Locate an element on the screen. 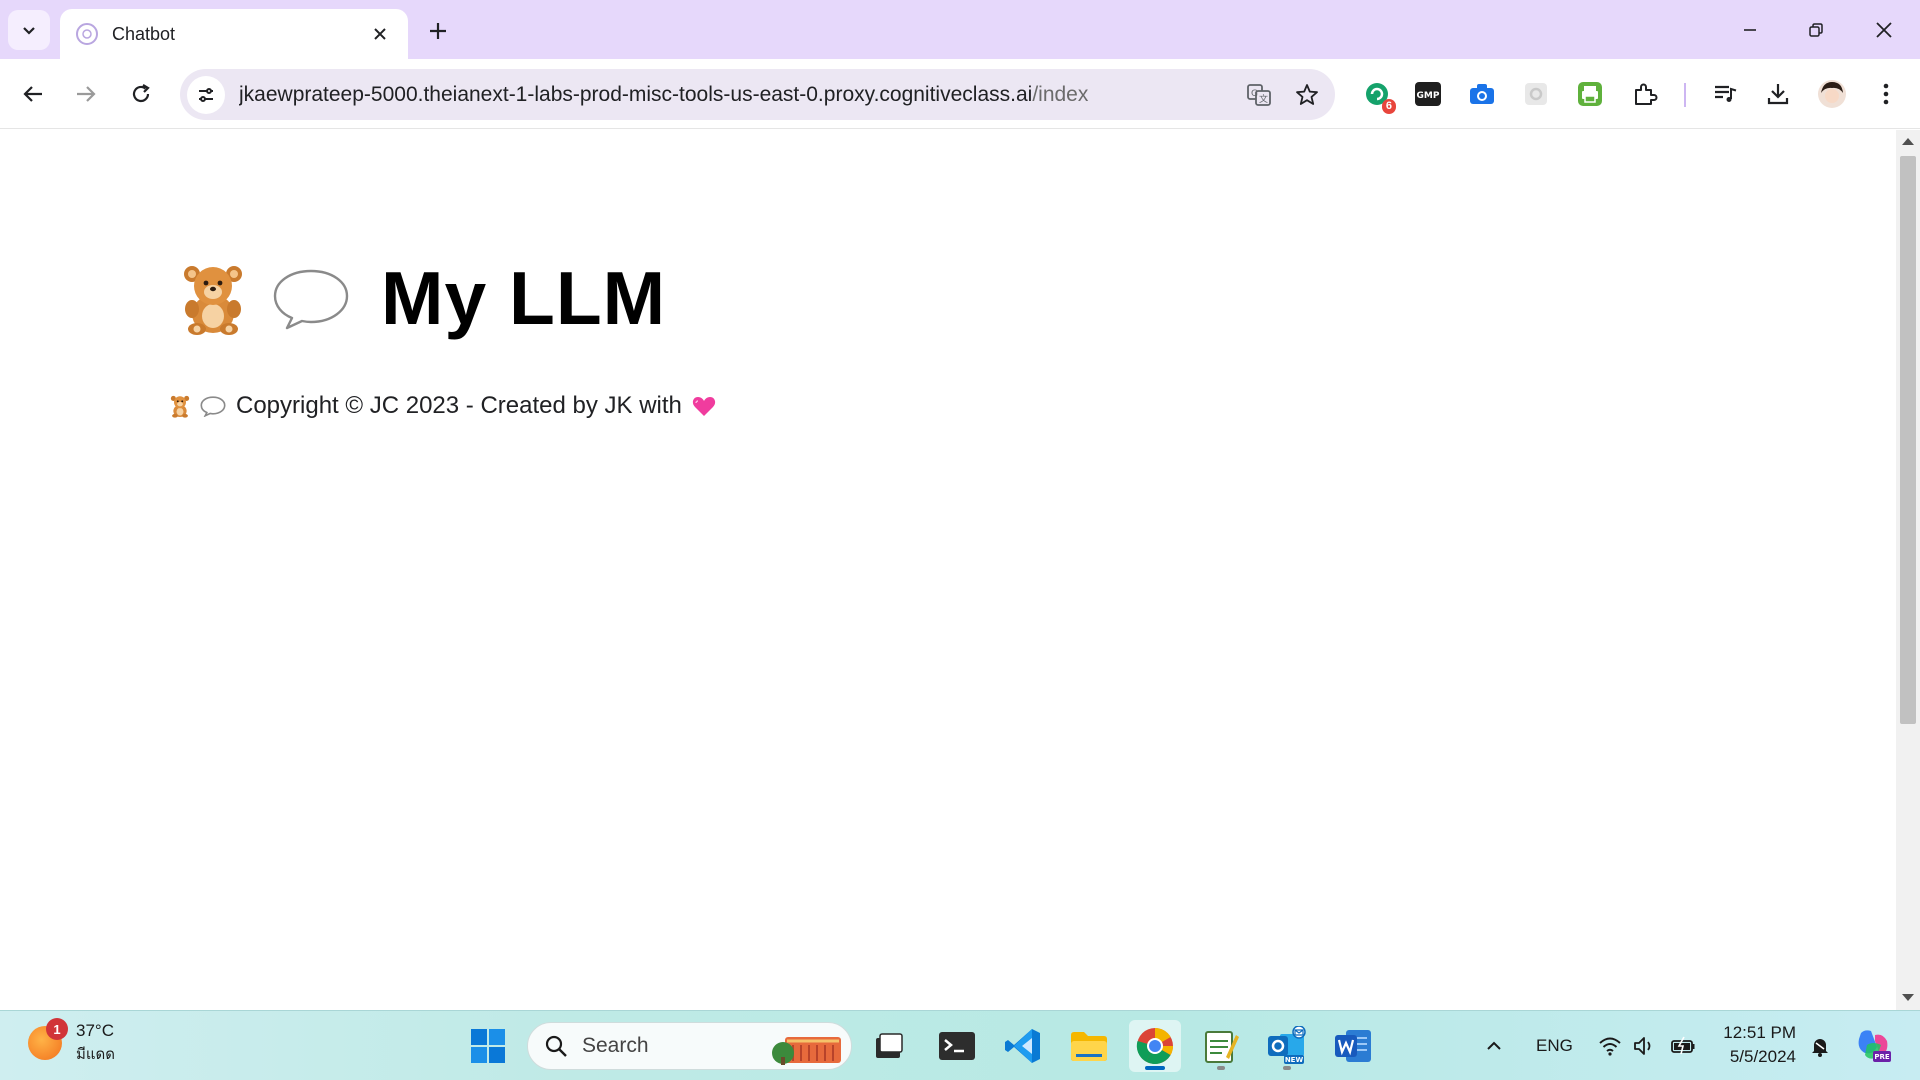  scroll-down-arrow-icon is located at coordinates (1908, 997).